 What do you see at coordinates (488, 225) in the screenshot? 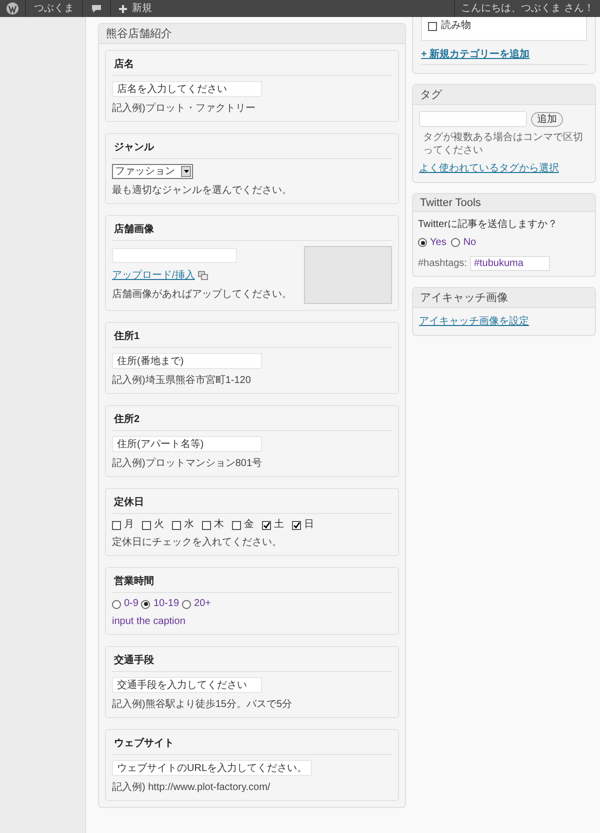
I see `twitter-question-text: Twitterに記事を送信しますか？` at bounding box center [488, 225].